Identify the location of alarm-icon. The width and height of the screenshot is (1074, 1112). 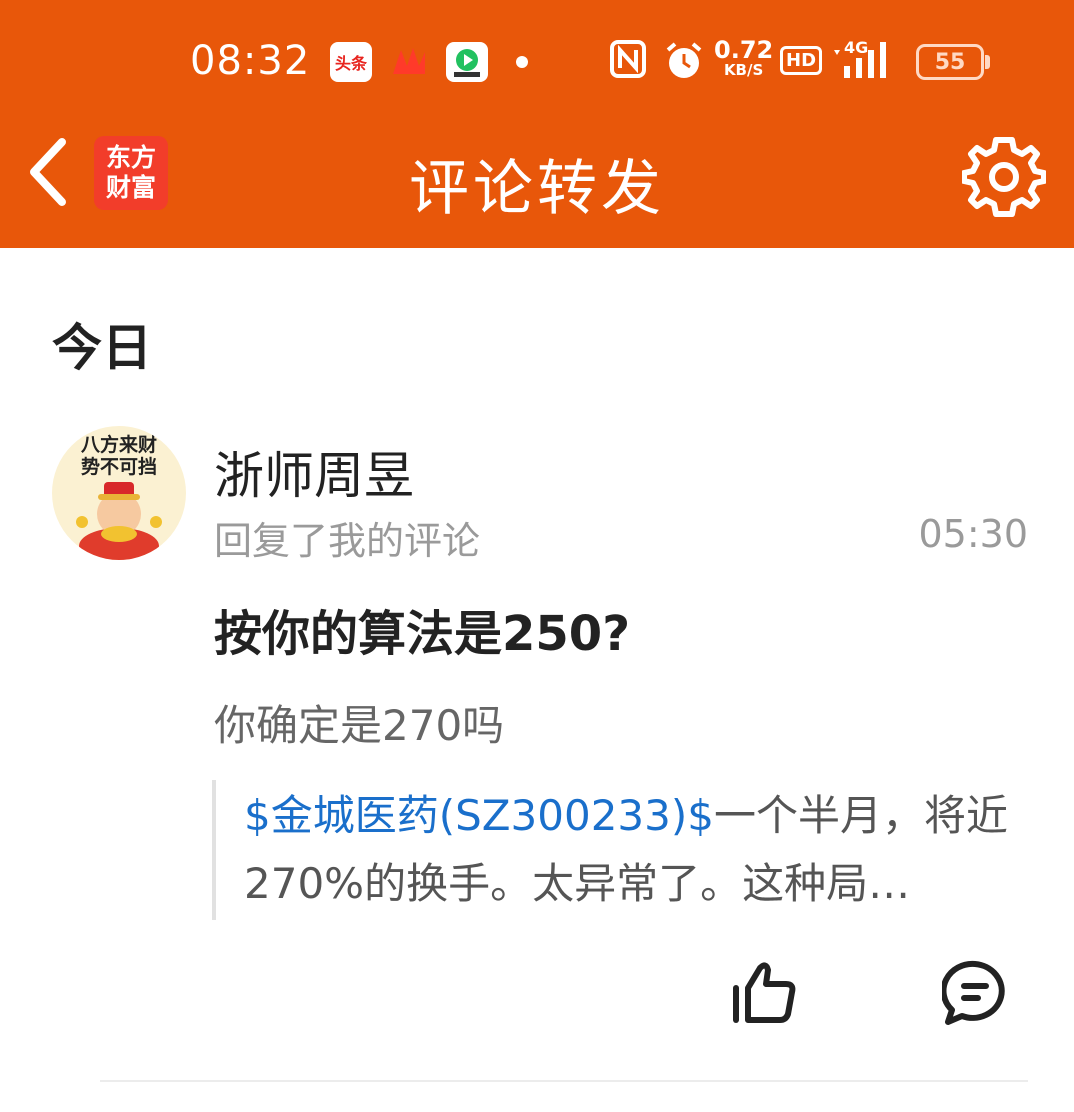
(684, 63).